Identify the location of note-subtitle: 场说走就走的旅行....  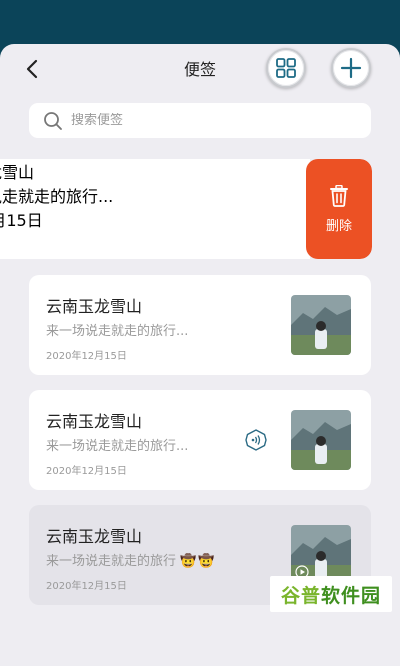
(57, 196).